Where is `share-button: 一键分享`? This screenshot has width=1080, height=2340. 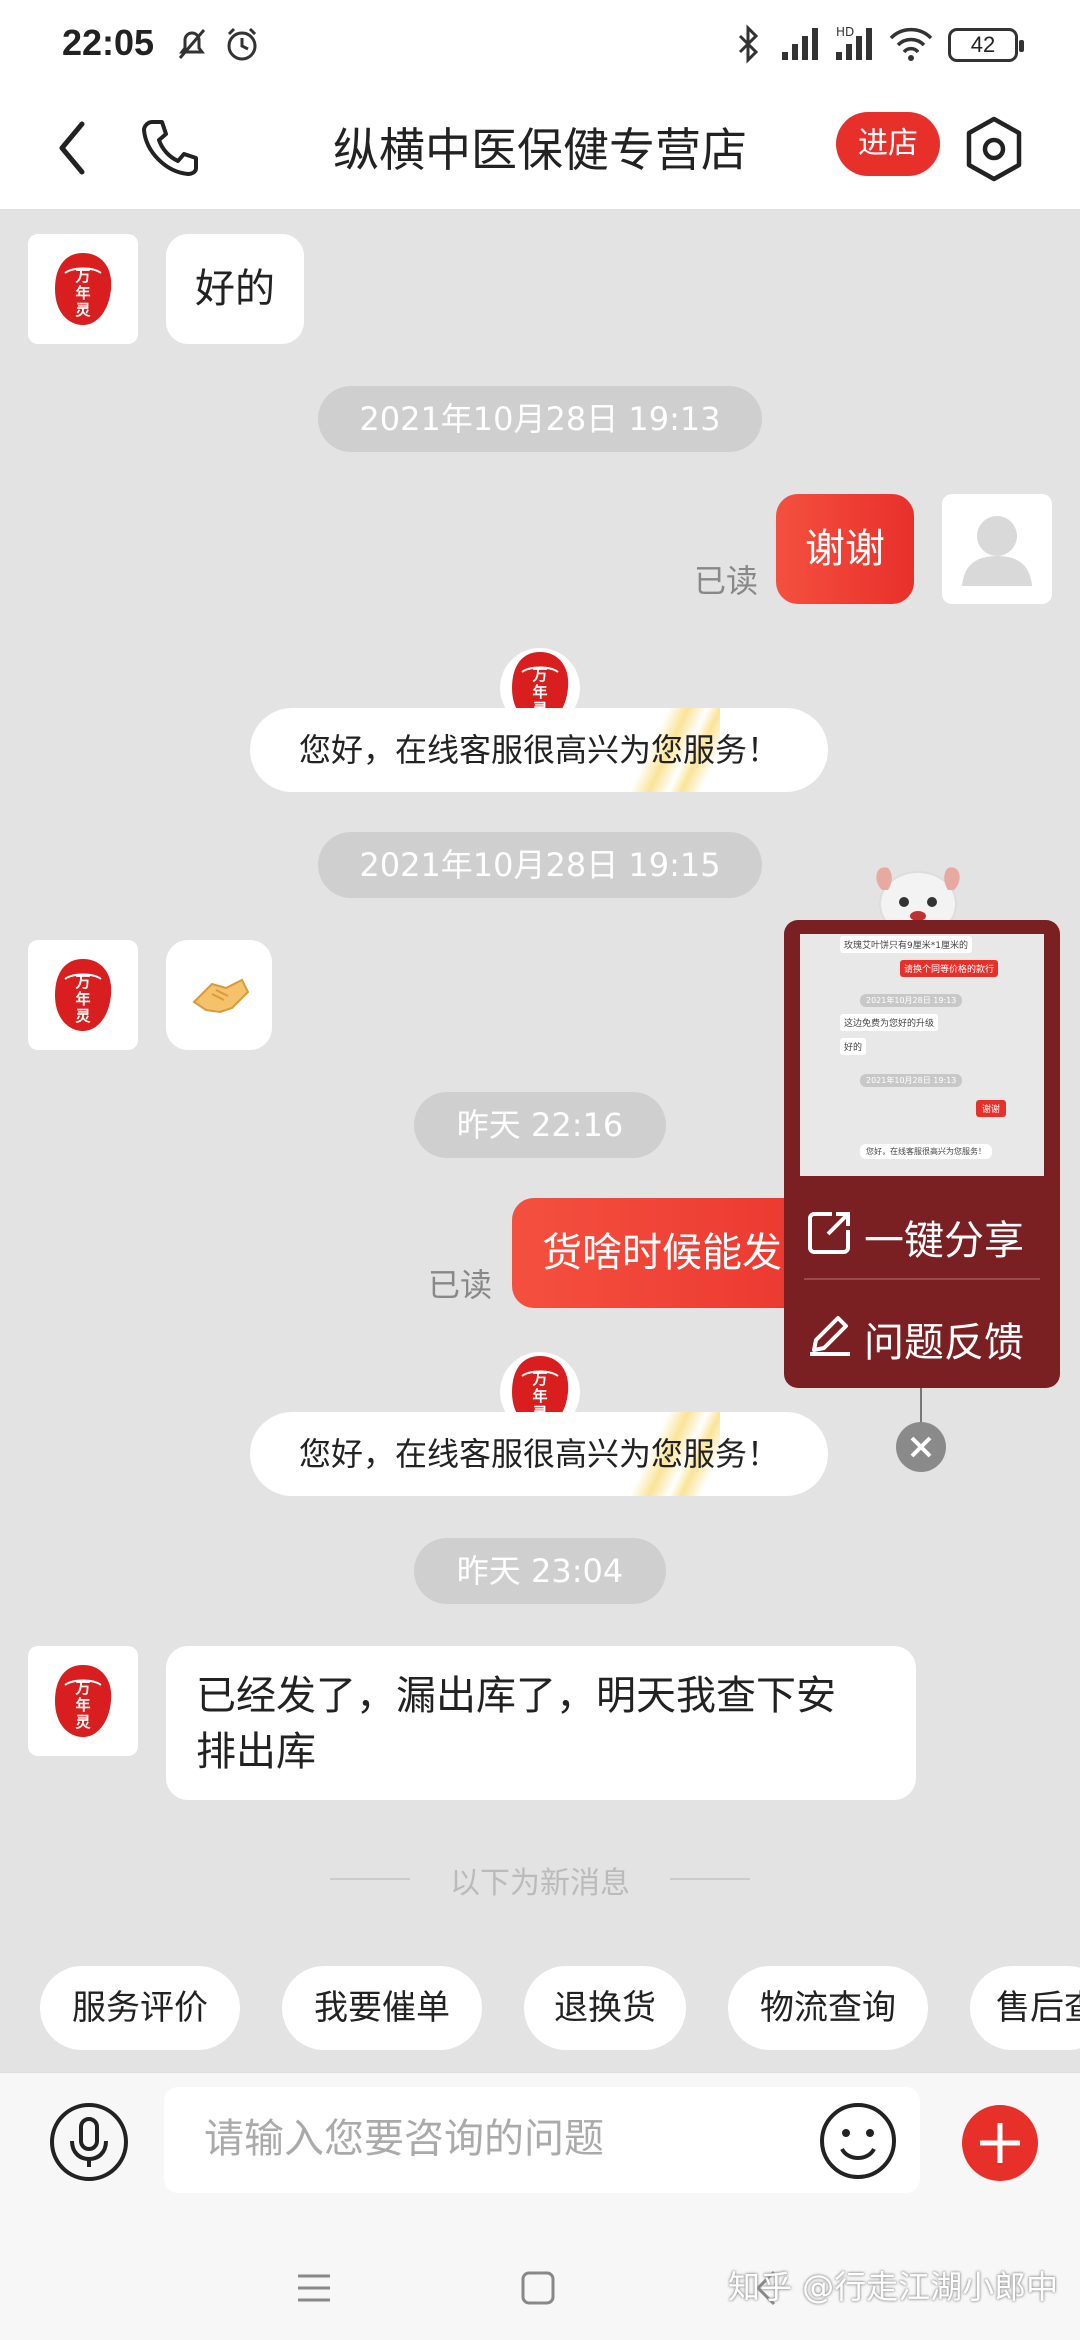
share-button: 一键分享 is located at coordinates (922, 1232).